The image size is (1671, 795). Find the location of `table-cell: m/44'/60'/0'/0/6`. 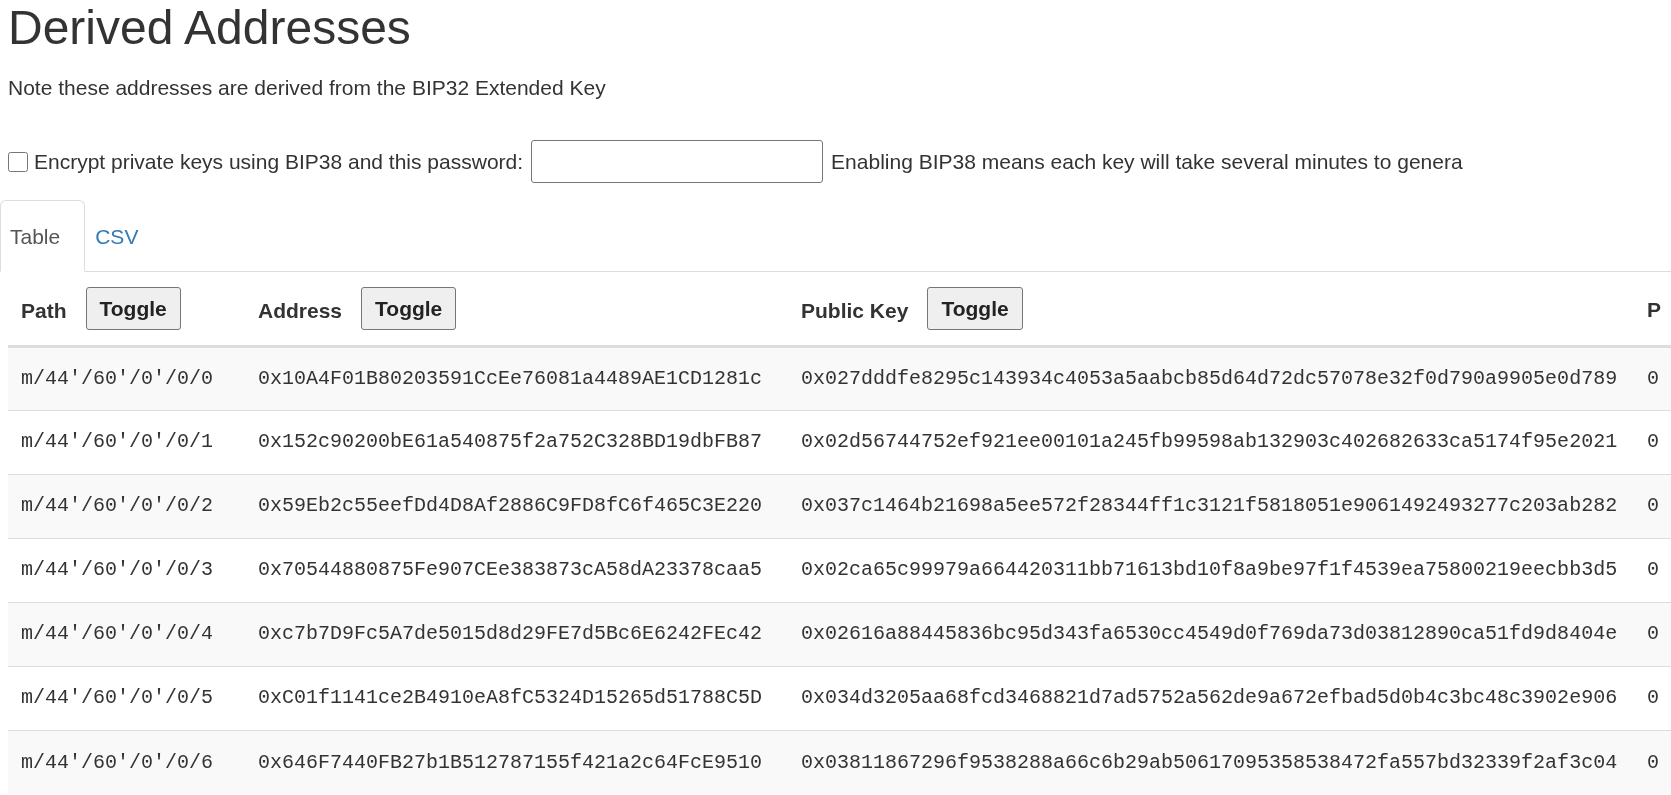

table-cell: m/44'/60'/0'/0/6 is located at coordinates (126, 762).